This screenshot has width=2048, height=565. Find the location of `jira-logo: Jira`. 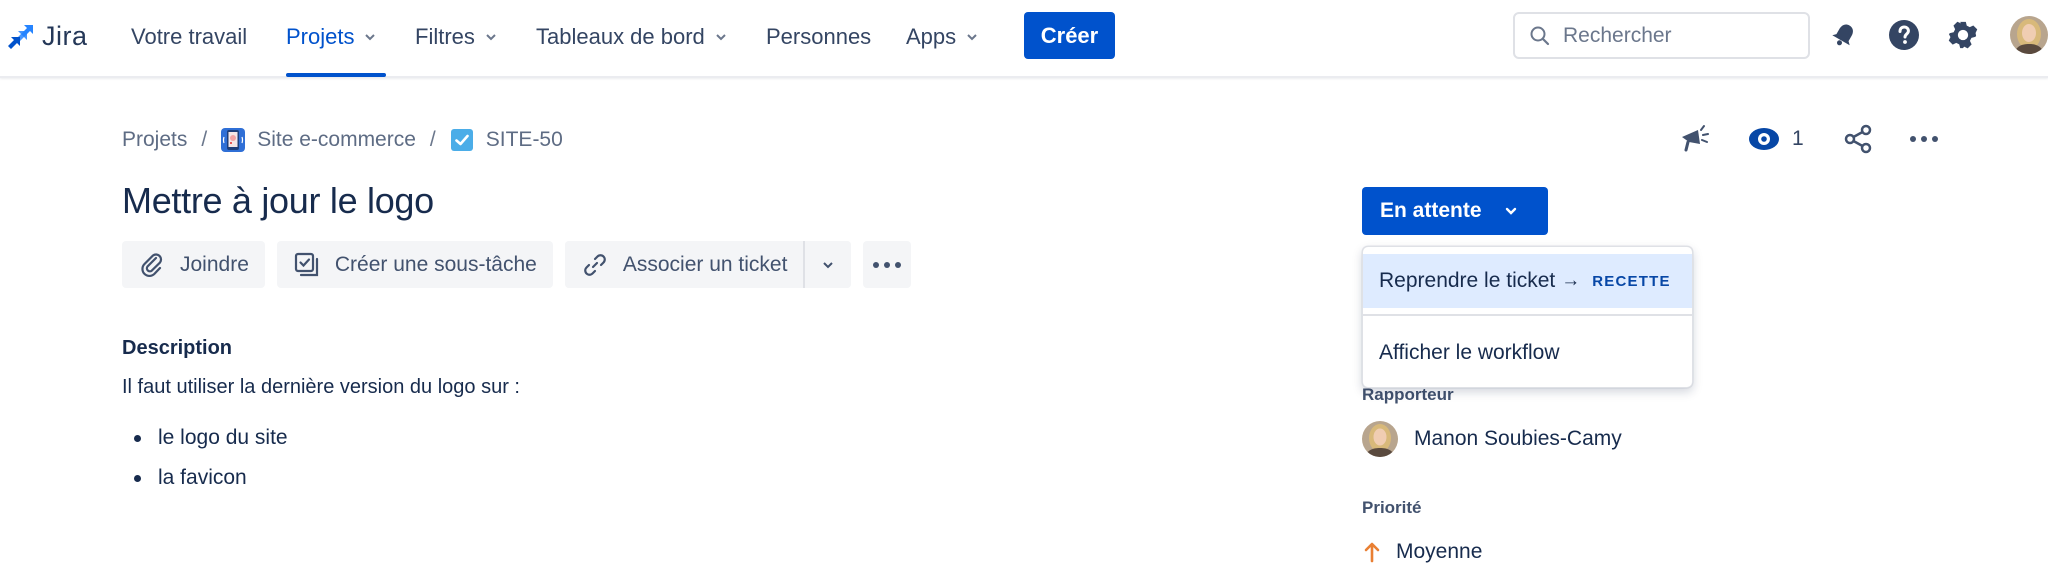

jira-logo: Jira is located at coordinates (47, 36).